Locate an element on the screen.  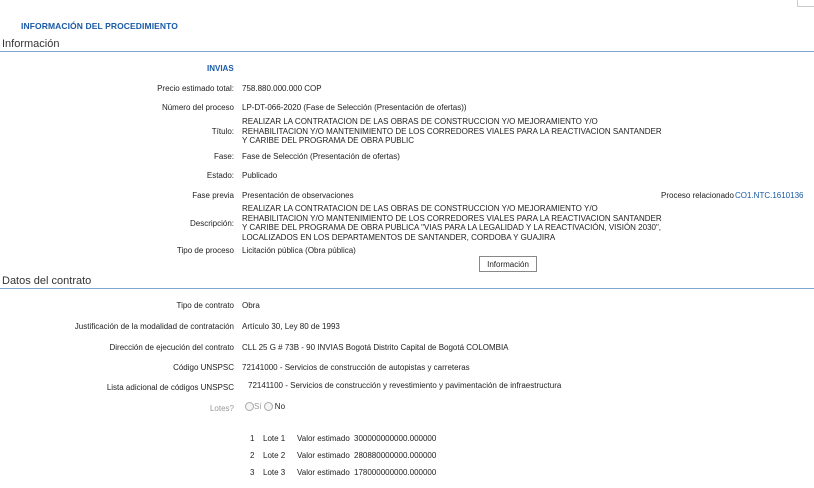
estado-value: Publicado is located at coordinates (260, 175).